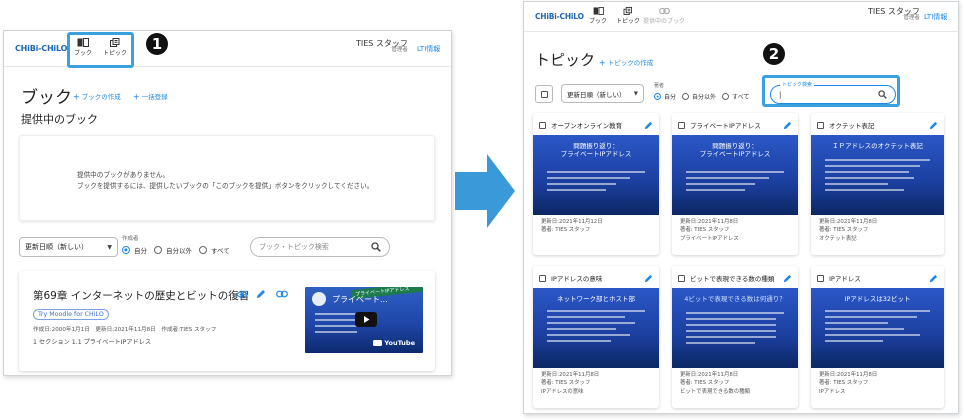  What do you see at coordinates (735, 328) in the screenshot?
I see `card-thumbnail: 4ビットで表現できる数は何通り？` at bounding box center [735, 328].